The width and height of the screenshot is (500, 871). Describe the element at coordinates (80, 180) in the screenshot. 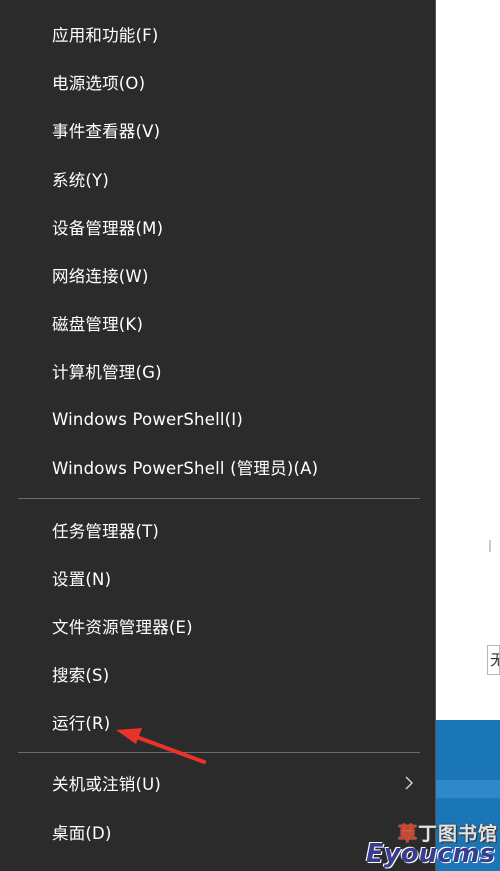

I see `menu-item-label: 系统(Y)` at that location.